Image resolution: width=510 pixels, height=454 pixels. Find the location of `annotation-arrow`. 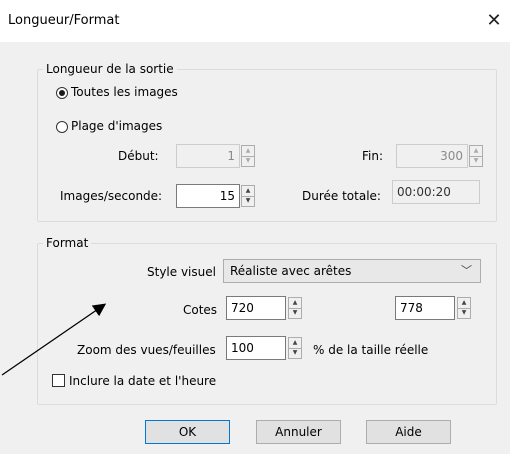

annotation-arrow is located at coordinates (54, 339).